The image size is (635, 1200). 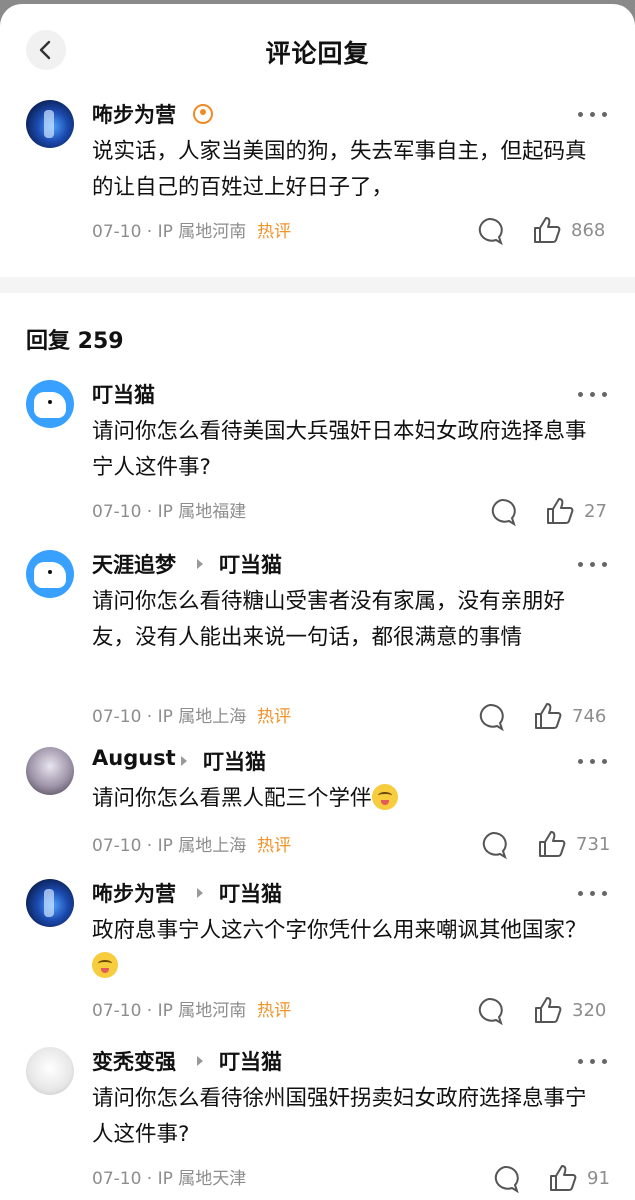 What do you see at coordinates (134, 564) in the screenshot?
I see `reply-username: 天涯追梦` at bounding box center [134, 564].